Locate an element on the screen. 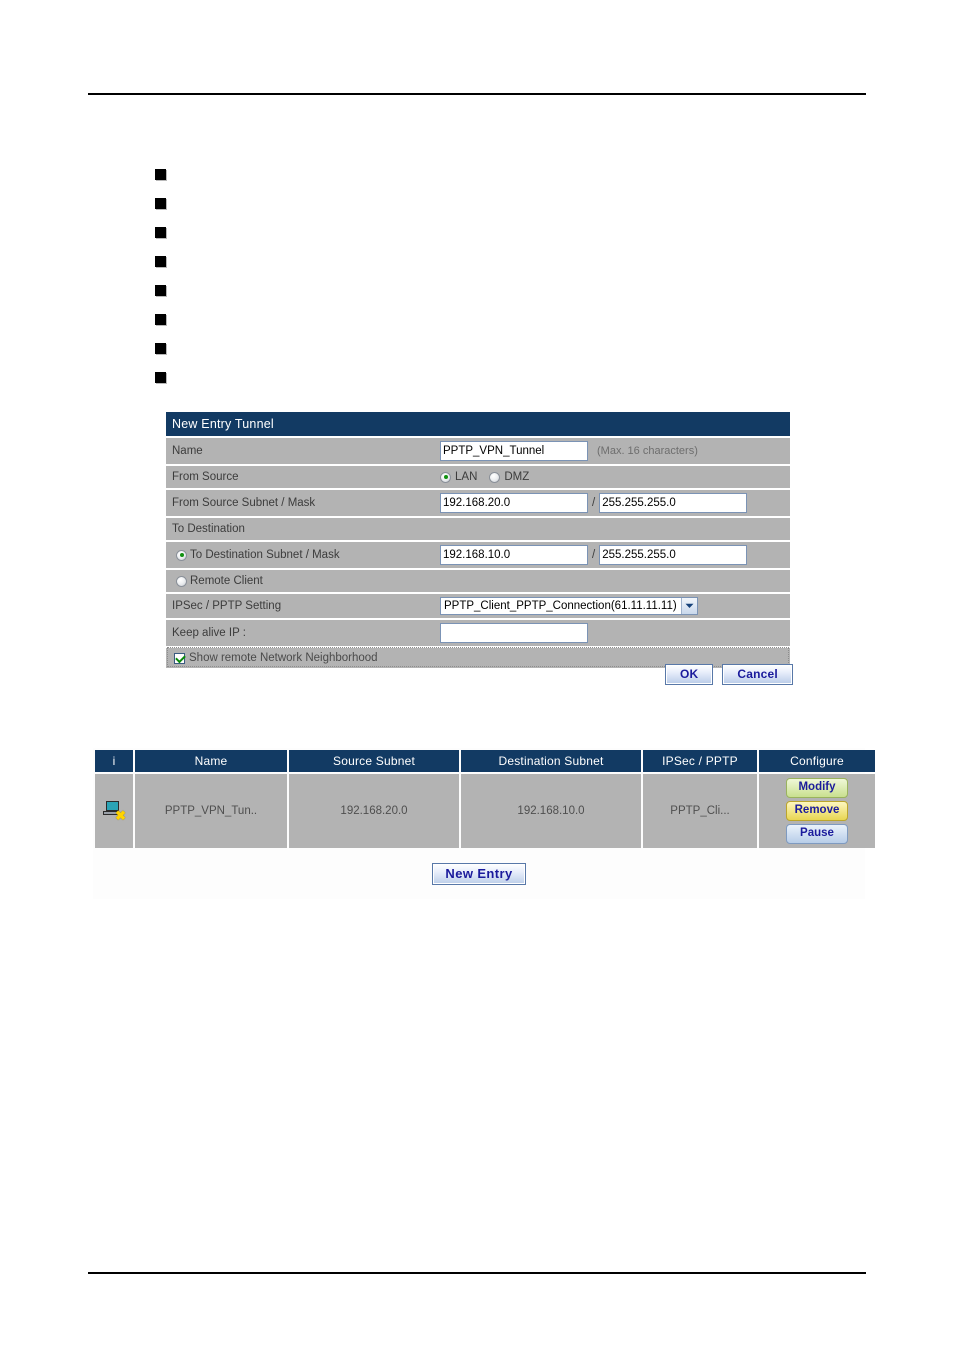  name-input is located at coordinates (514, 451).